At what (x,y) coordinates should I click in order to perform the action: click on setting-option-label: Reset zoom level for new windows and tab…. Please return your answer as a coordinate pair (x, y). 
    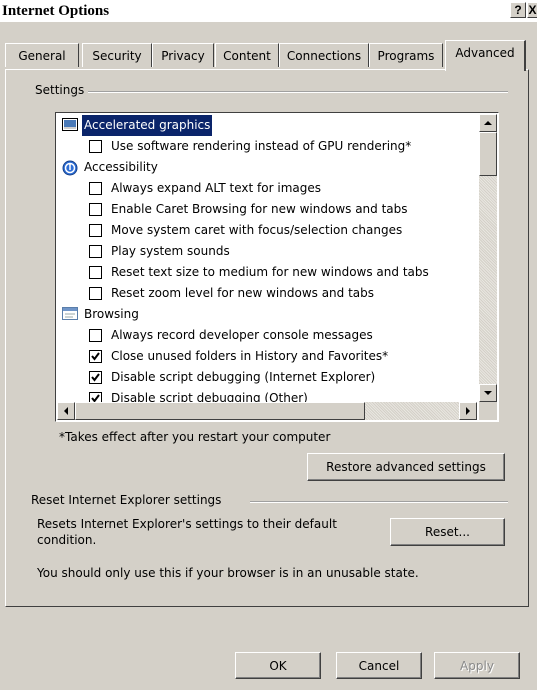
    Looking at the image, I should click on (243, 293).